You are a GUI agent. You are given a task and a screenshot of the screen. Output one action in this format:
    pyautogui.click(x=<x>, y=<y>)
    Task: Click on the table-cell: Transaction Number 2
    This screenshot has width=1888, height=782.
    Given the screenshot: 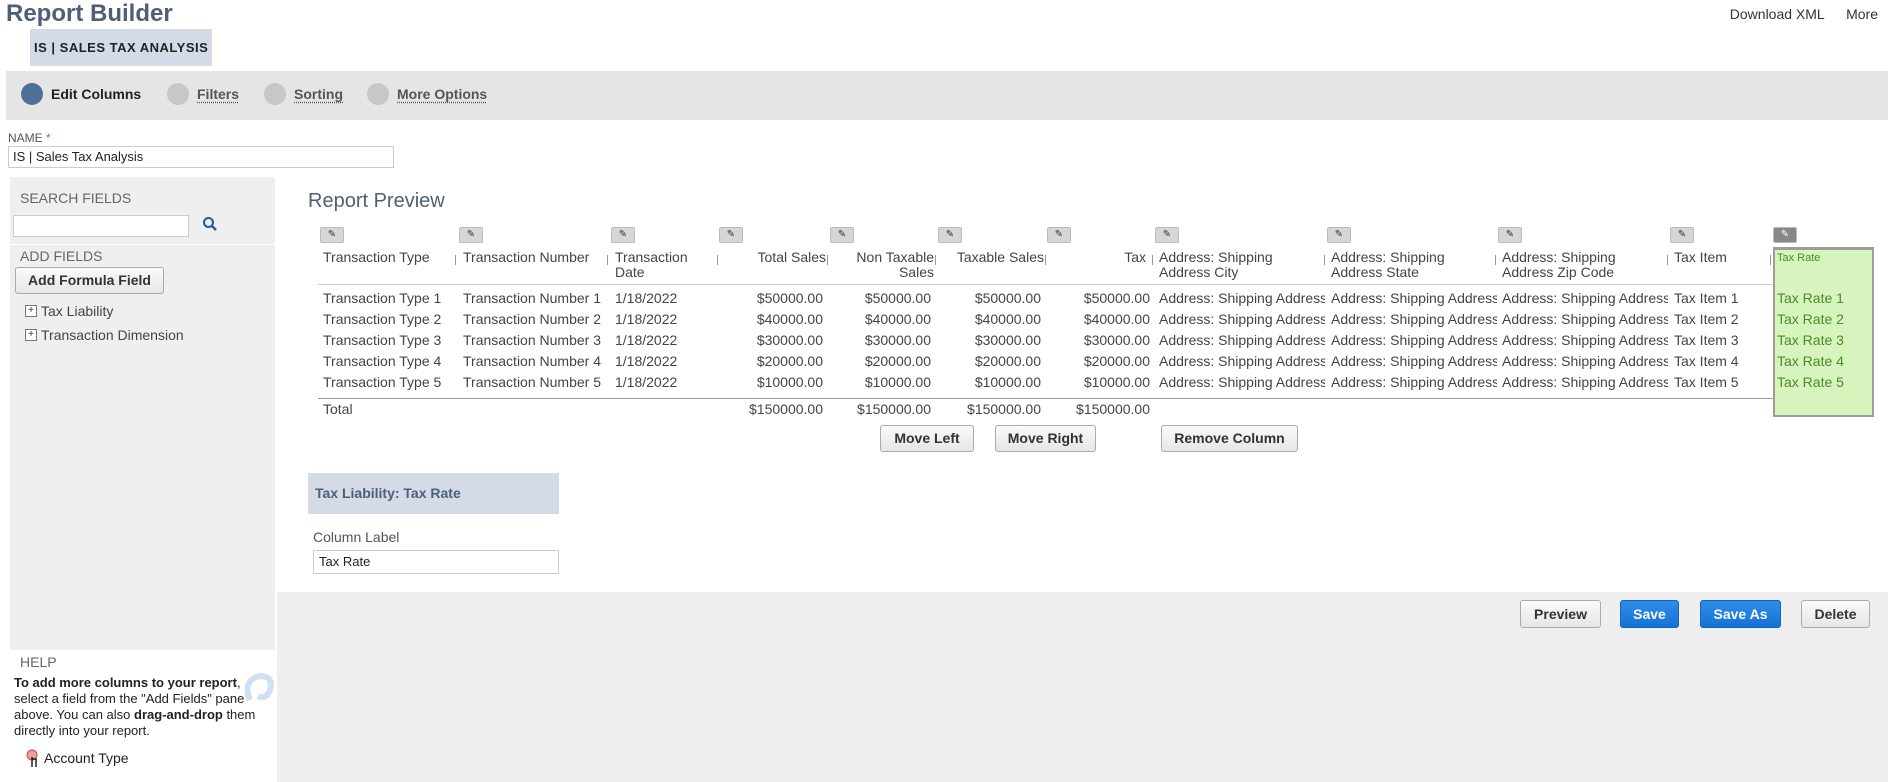 What is the action you would take?
    pyautogui.click(x=532, y=319)
    